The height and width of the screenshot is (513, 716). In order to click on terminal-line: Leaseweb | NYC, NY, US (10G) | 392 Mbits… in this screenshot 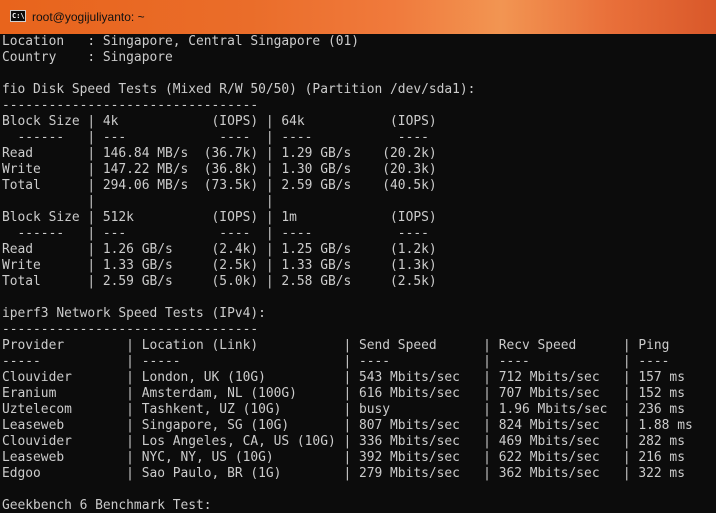, I will do `click(343, 457)`.